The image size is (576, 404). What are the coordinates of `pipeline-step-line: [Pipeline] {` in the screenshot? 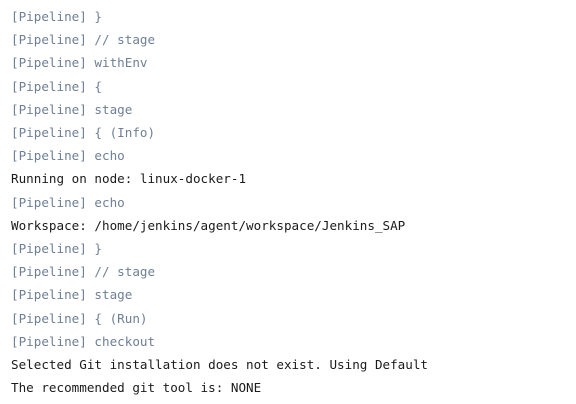 It's located at (56, 86).